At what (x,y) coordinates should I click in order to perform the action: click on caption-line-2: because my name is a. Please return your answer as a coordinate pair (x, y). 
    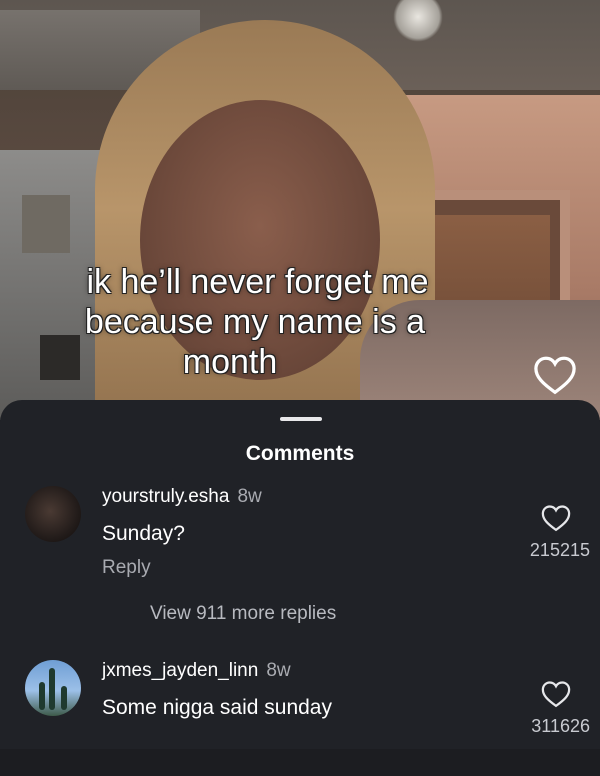
    Looking at the image, I should click on (255, 322).